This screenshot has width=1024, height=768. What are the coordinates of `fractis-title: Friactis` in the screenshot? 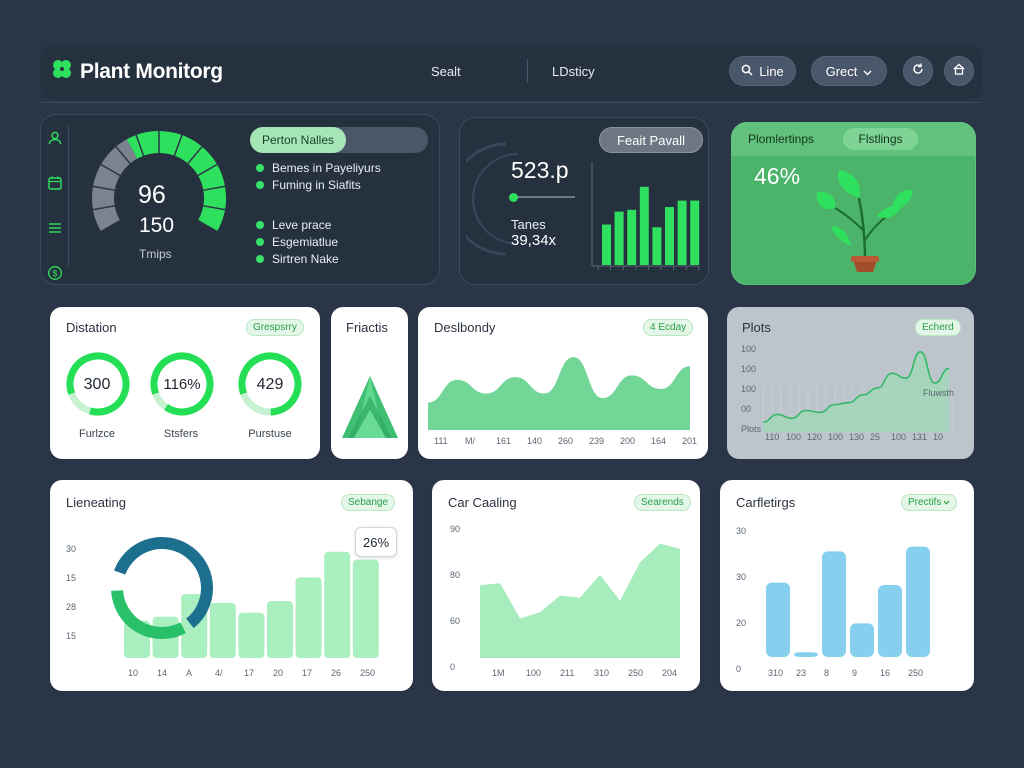 It's located at (367, 327).